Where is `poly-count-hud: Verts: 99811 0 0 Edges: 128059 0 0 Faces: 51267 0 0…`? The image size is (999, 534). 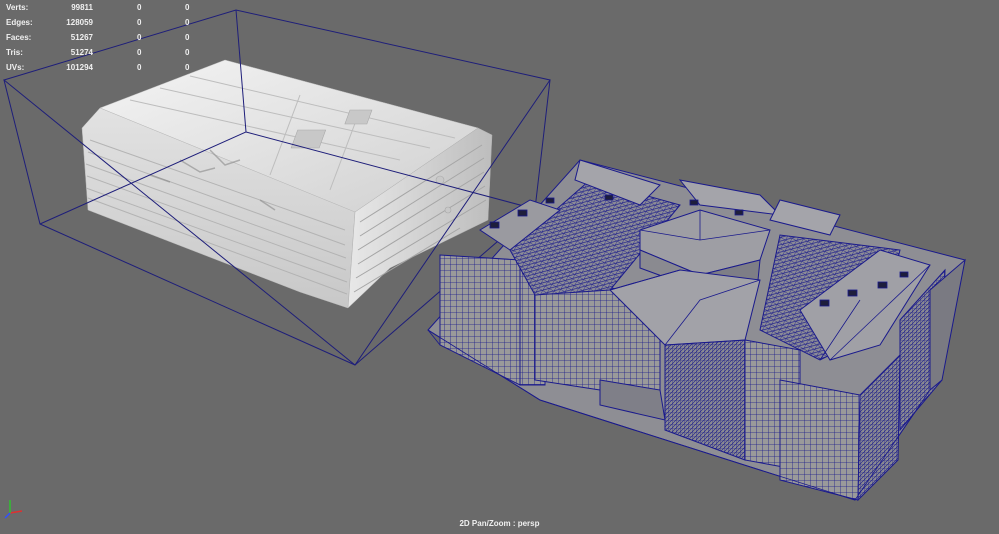 poly-count-hud: Verts: 99811 0 0 Edges: 128059 0 0 Faces: 51267 0 0… is located at coordinates (100, 37).